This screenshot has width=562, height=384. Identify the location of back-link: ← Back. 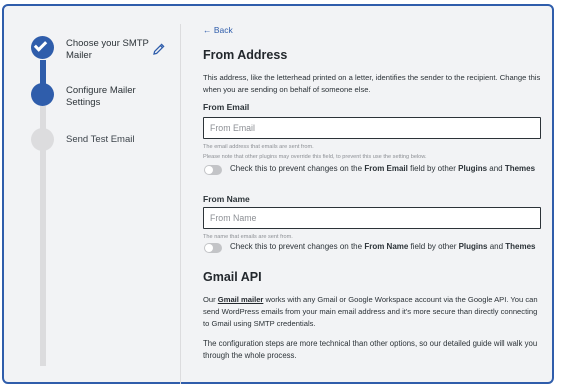
(218, 30).